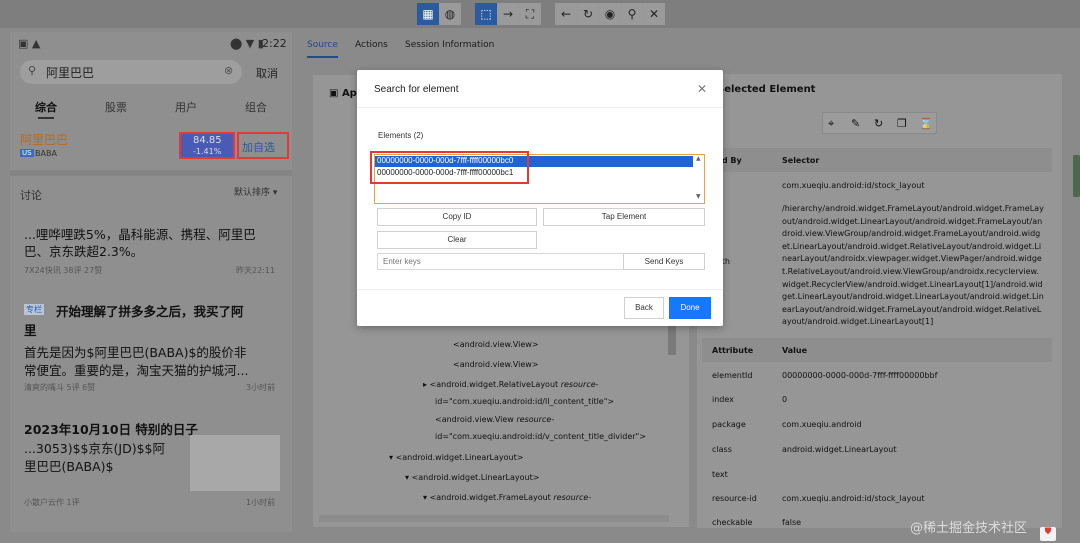 The image size is (1080, 543). Describe the element at coordinates (247, 43) in the screenshot. I see `status-right-icons: ⬤ ▼ ▮` at that location.